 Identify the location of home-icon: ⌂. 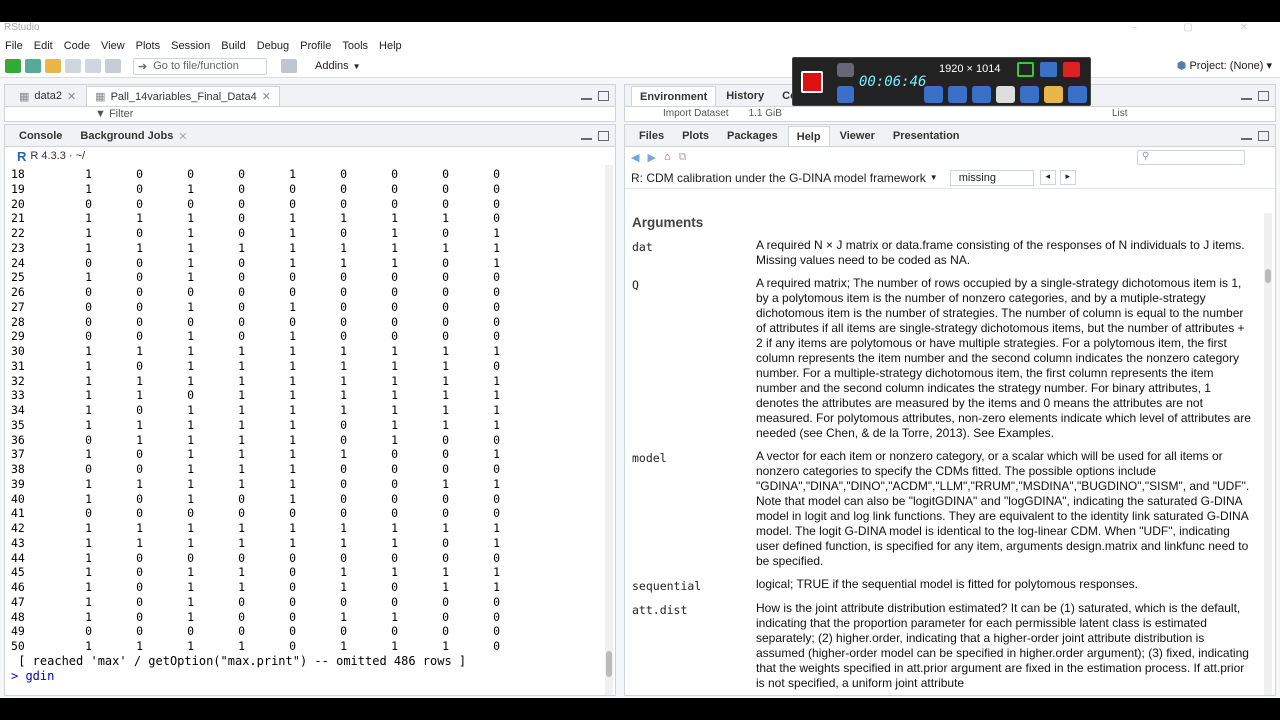
(667, 157).